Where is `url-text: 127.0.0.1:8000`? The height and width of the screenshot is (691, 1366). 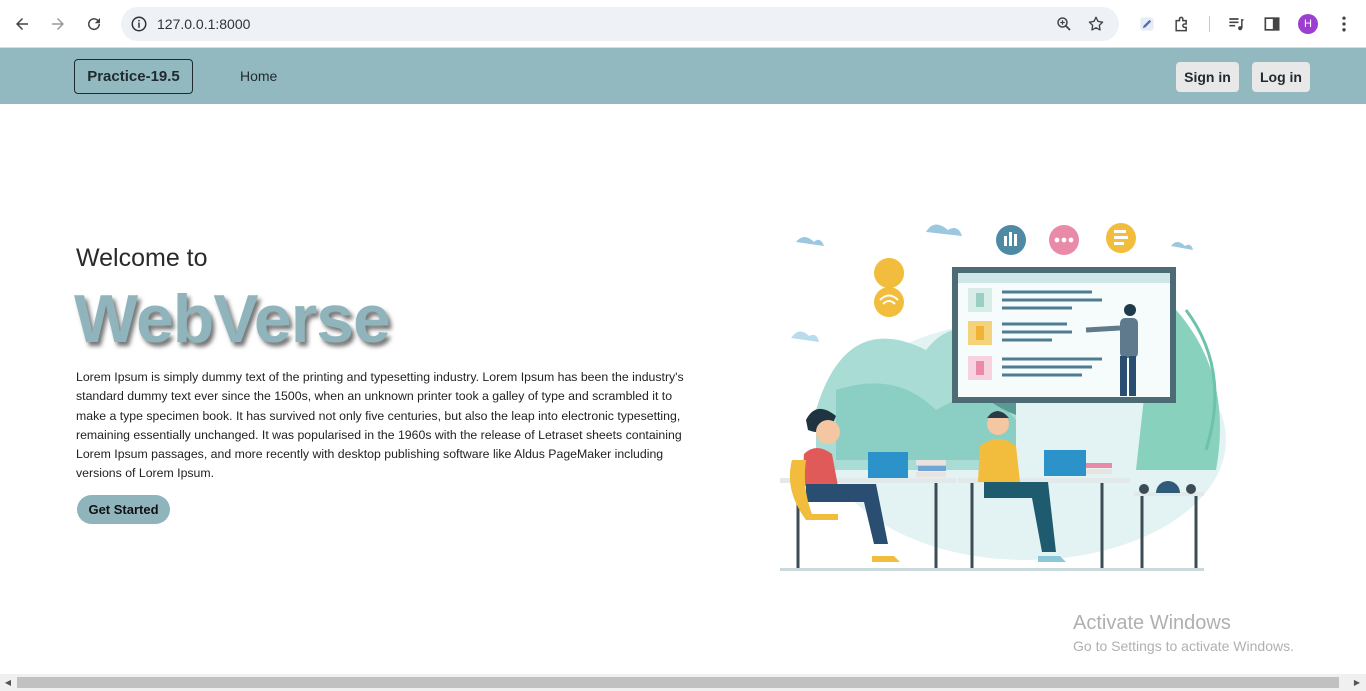
url-text: 127.0.0.1:8000 is located at coordinates (203, 24).